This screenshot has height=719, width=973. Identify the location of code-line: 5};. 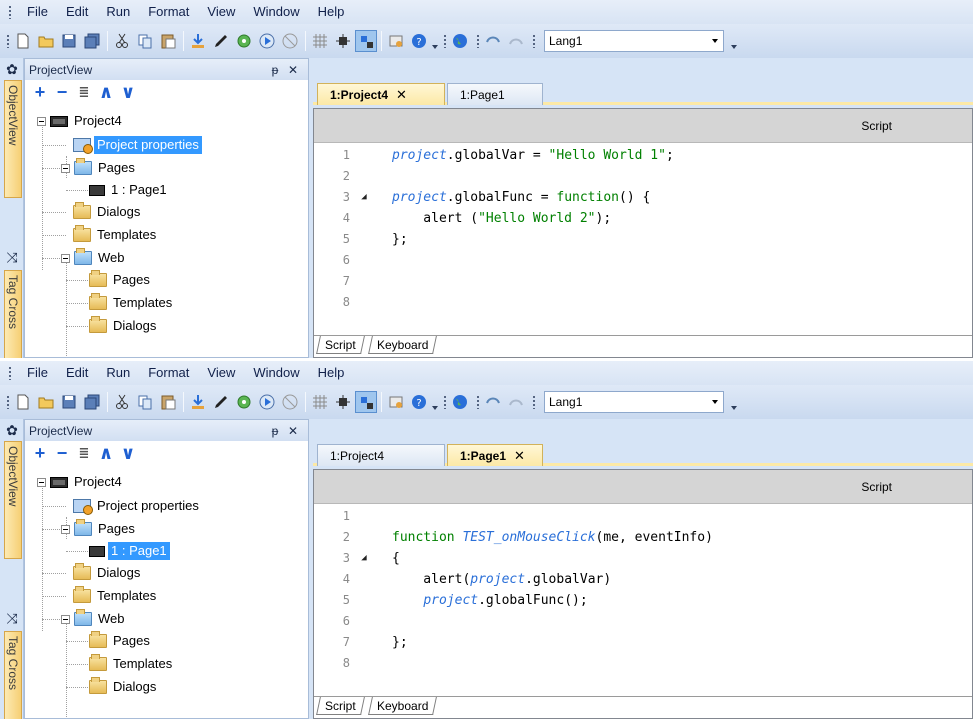
(643, 239).